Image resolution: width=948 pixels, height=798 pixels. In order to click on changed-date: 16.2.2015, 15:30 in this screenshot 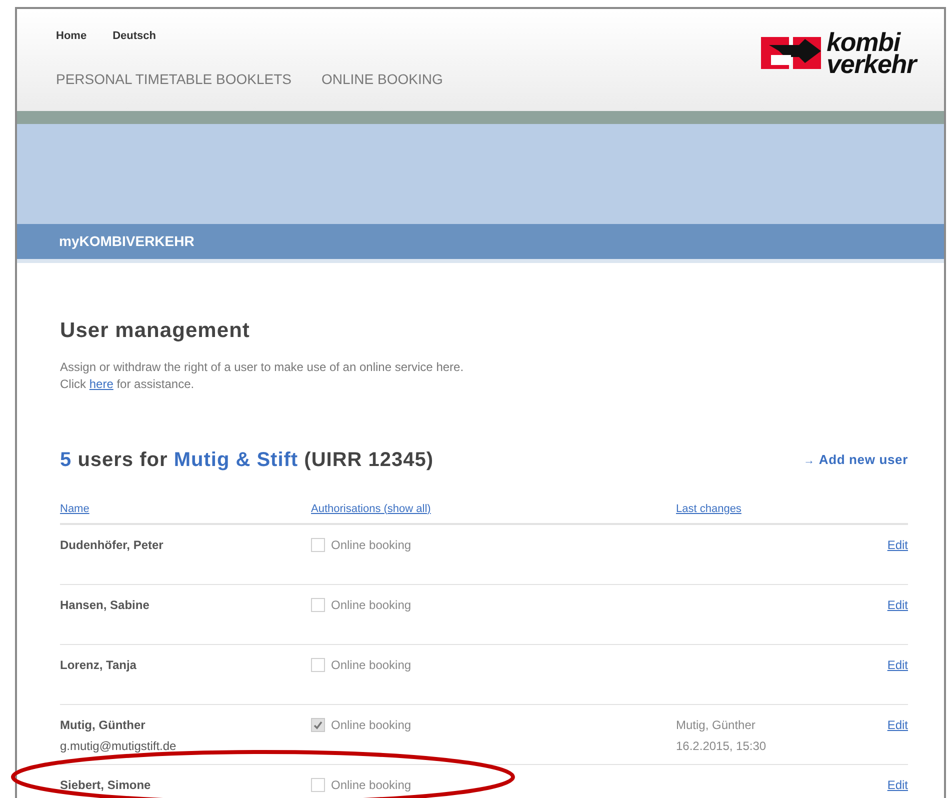, I will do `click(722, 746)`.